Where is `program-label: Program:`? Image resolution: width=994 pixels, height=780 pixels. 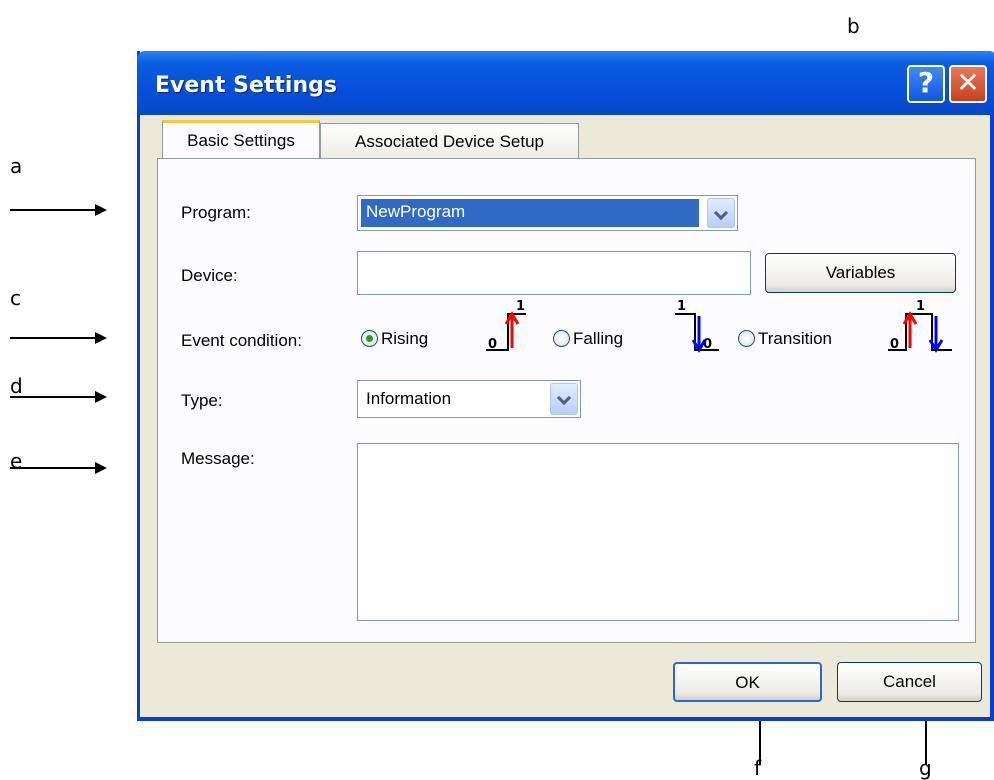
program-label: Program: is located at coordinates (216, 212).